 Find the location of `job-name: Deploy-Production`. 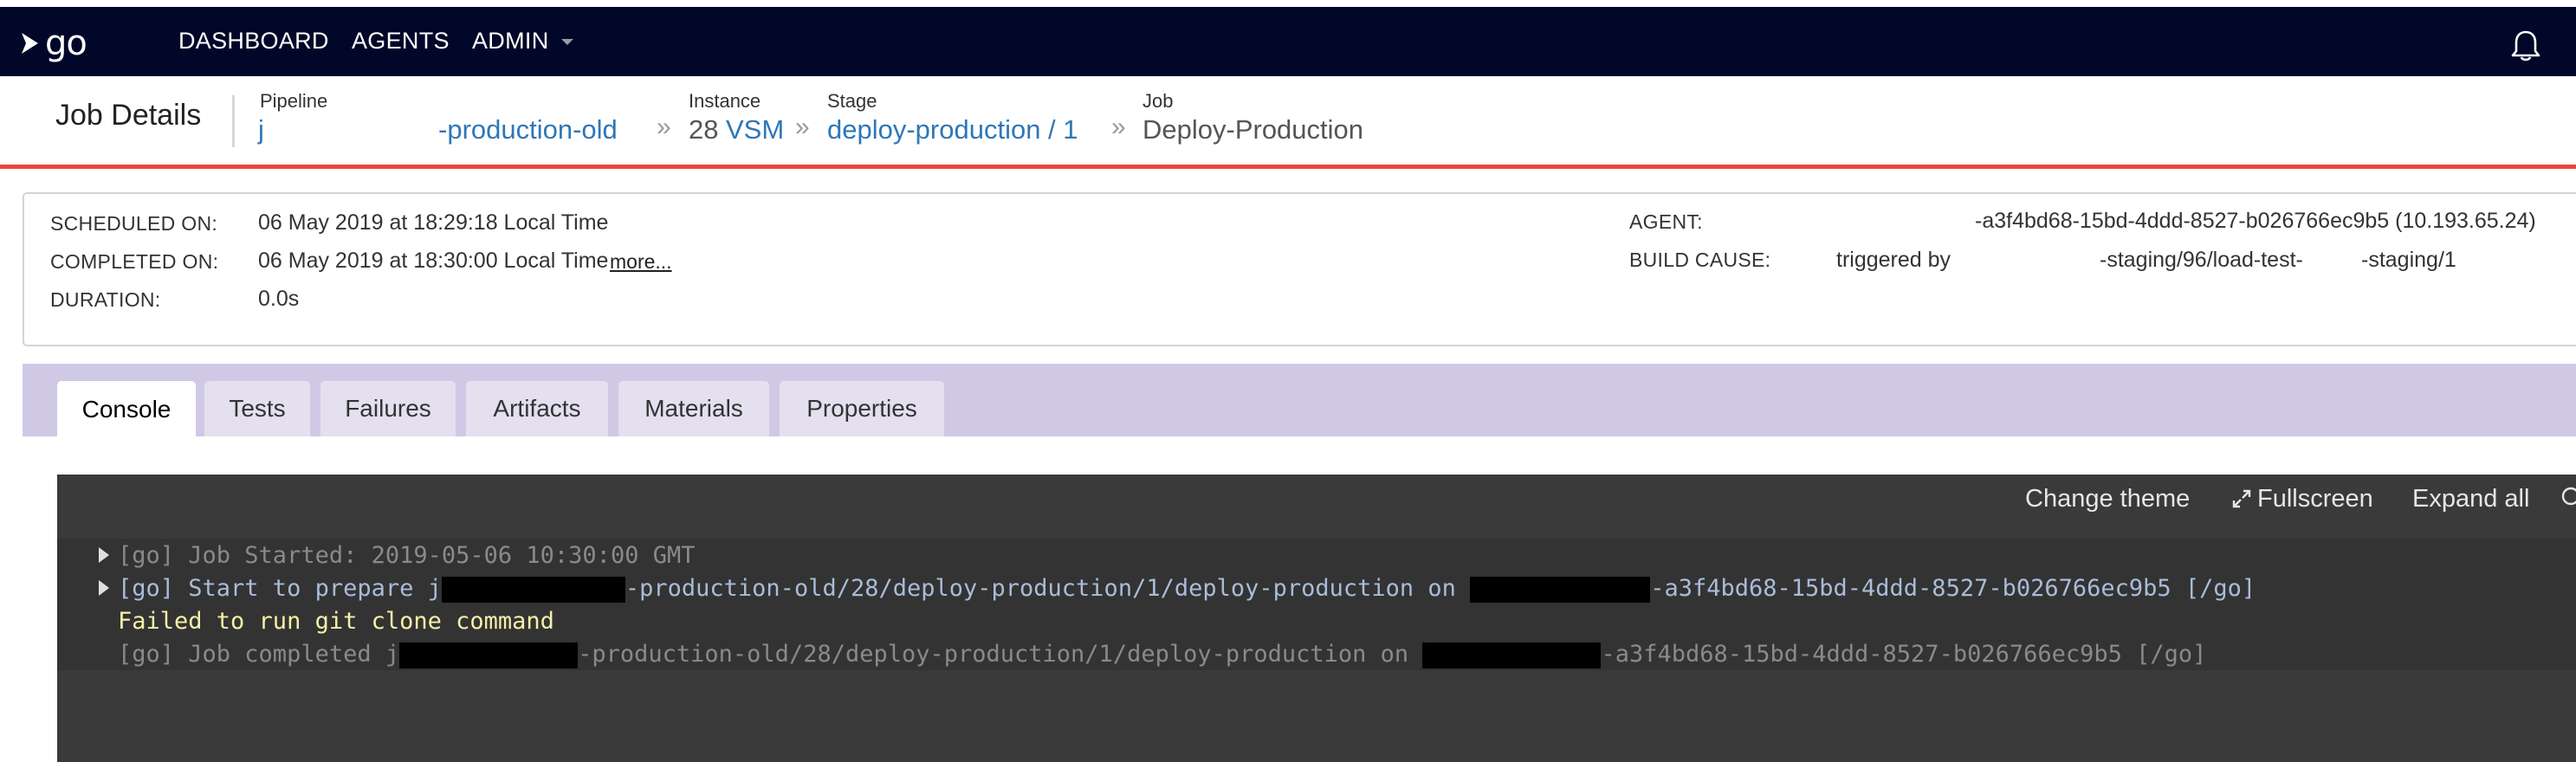

job-name: Deploy-Production is located at coordinates (1253, 130).